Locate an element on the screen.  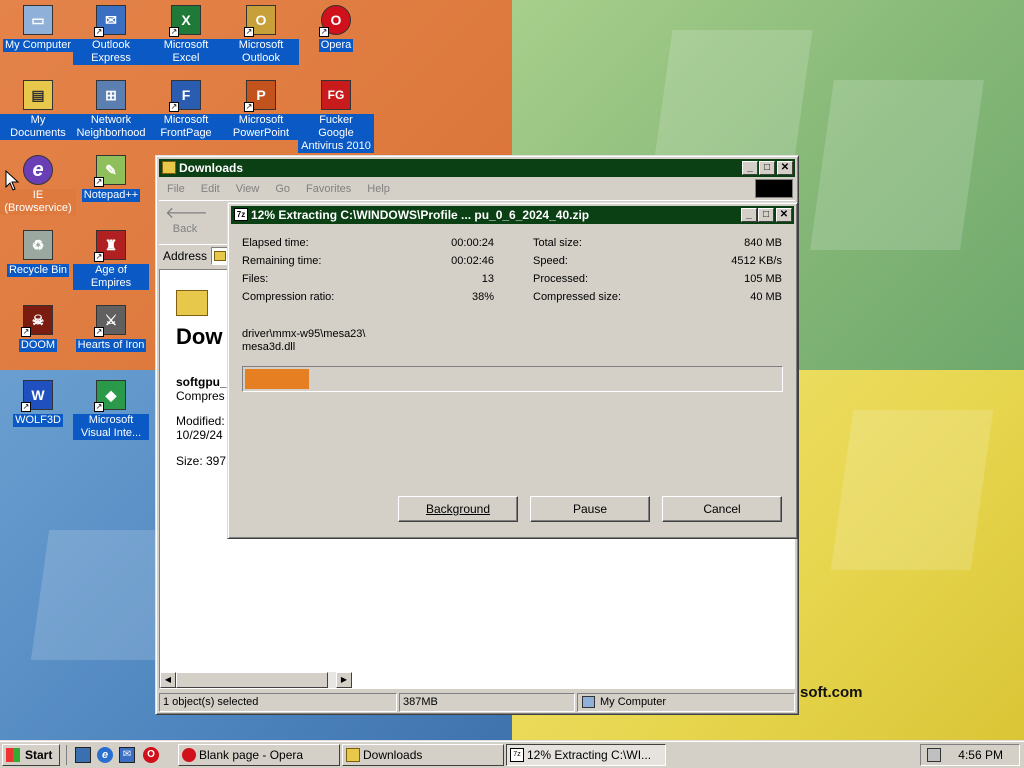
desktop-icon-recycle-bin: ♻ Recycle Bin is located at coordinates (38, 252).